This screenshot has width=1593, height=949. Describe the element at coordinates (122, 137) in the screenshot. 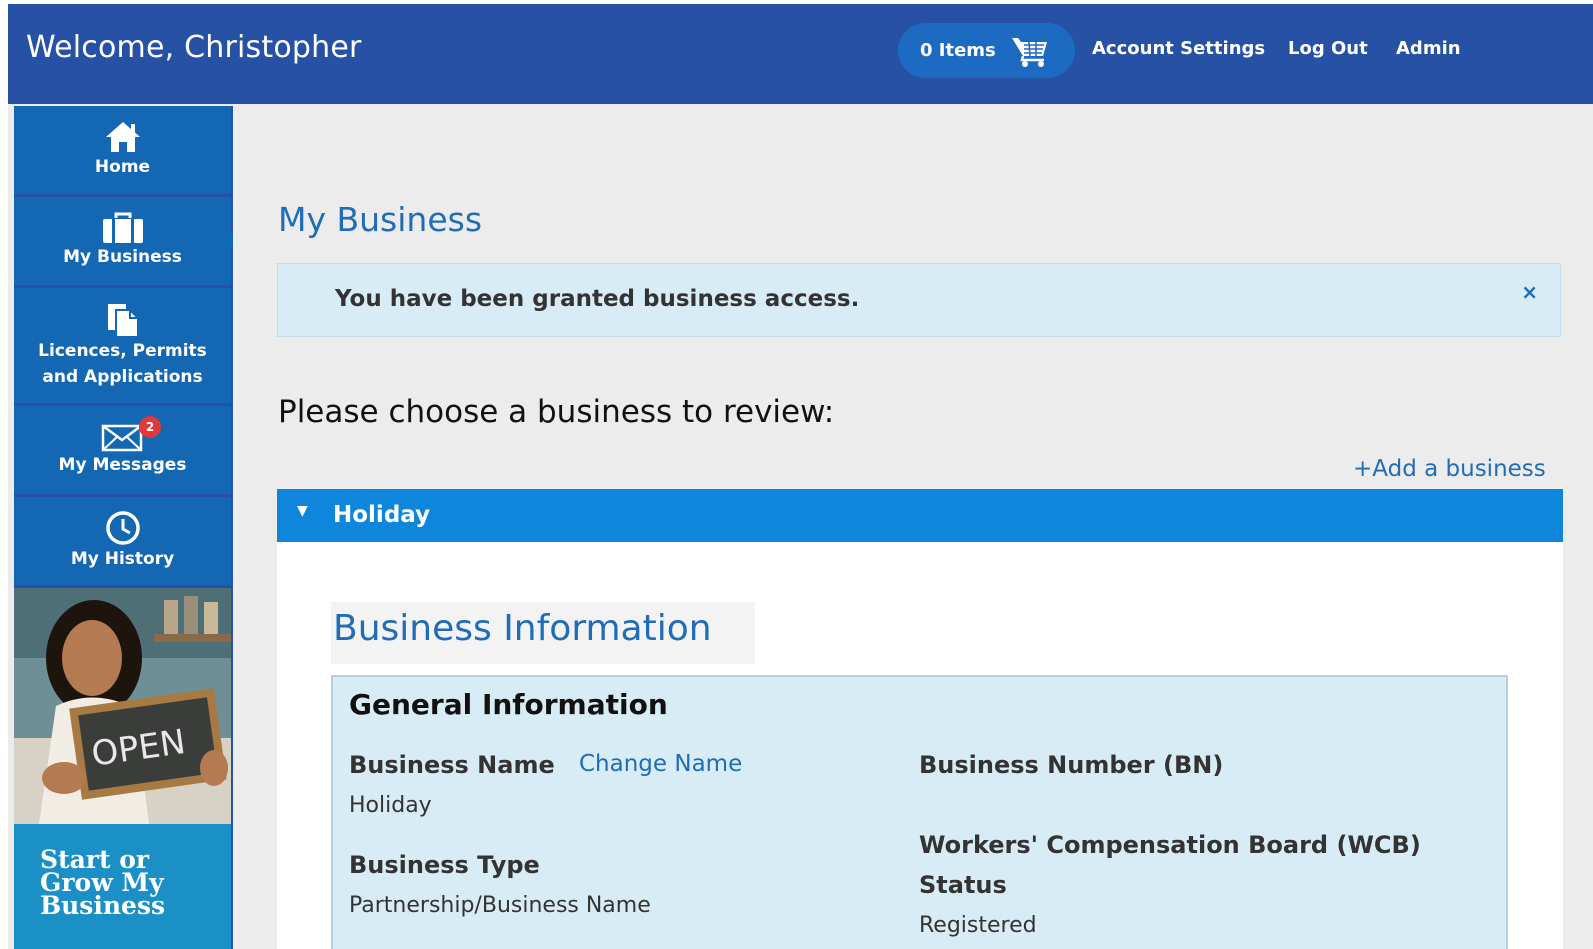

I see `home-icon` at that location.